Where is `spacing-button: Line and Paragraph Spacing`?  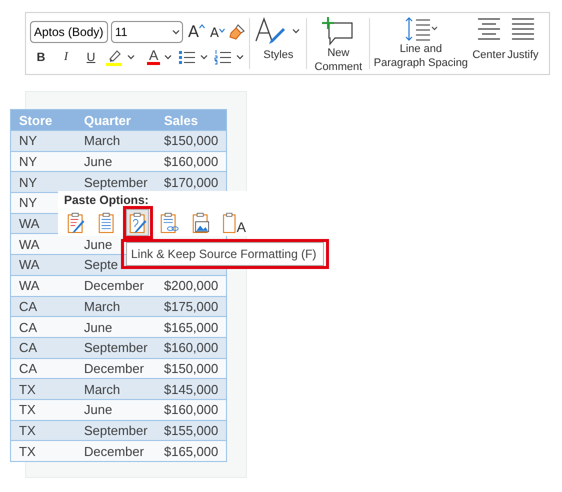
spacing-button: Line and Paragraph Spacing is located at coordinates (421, 43).